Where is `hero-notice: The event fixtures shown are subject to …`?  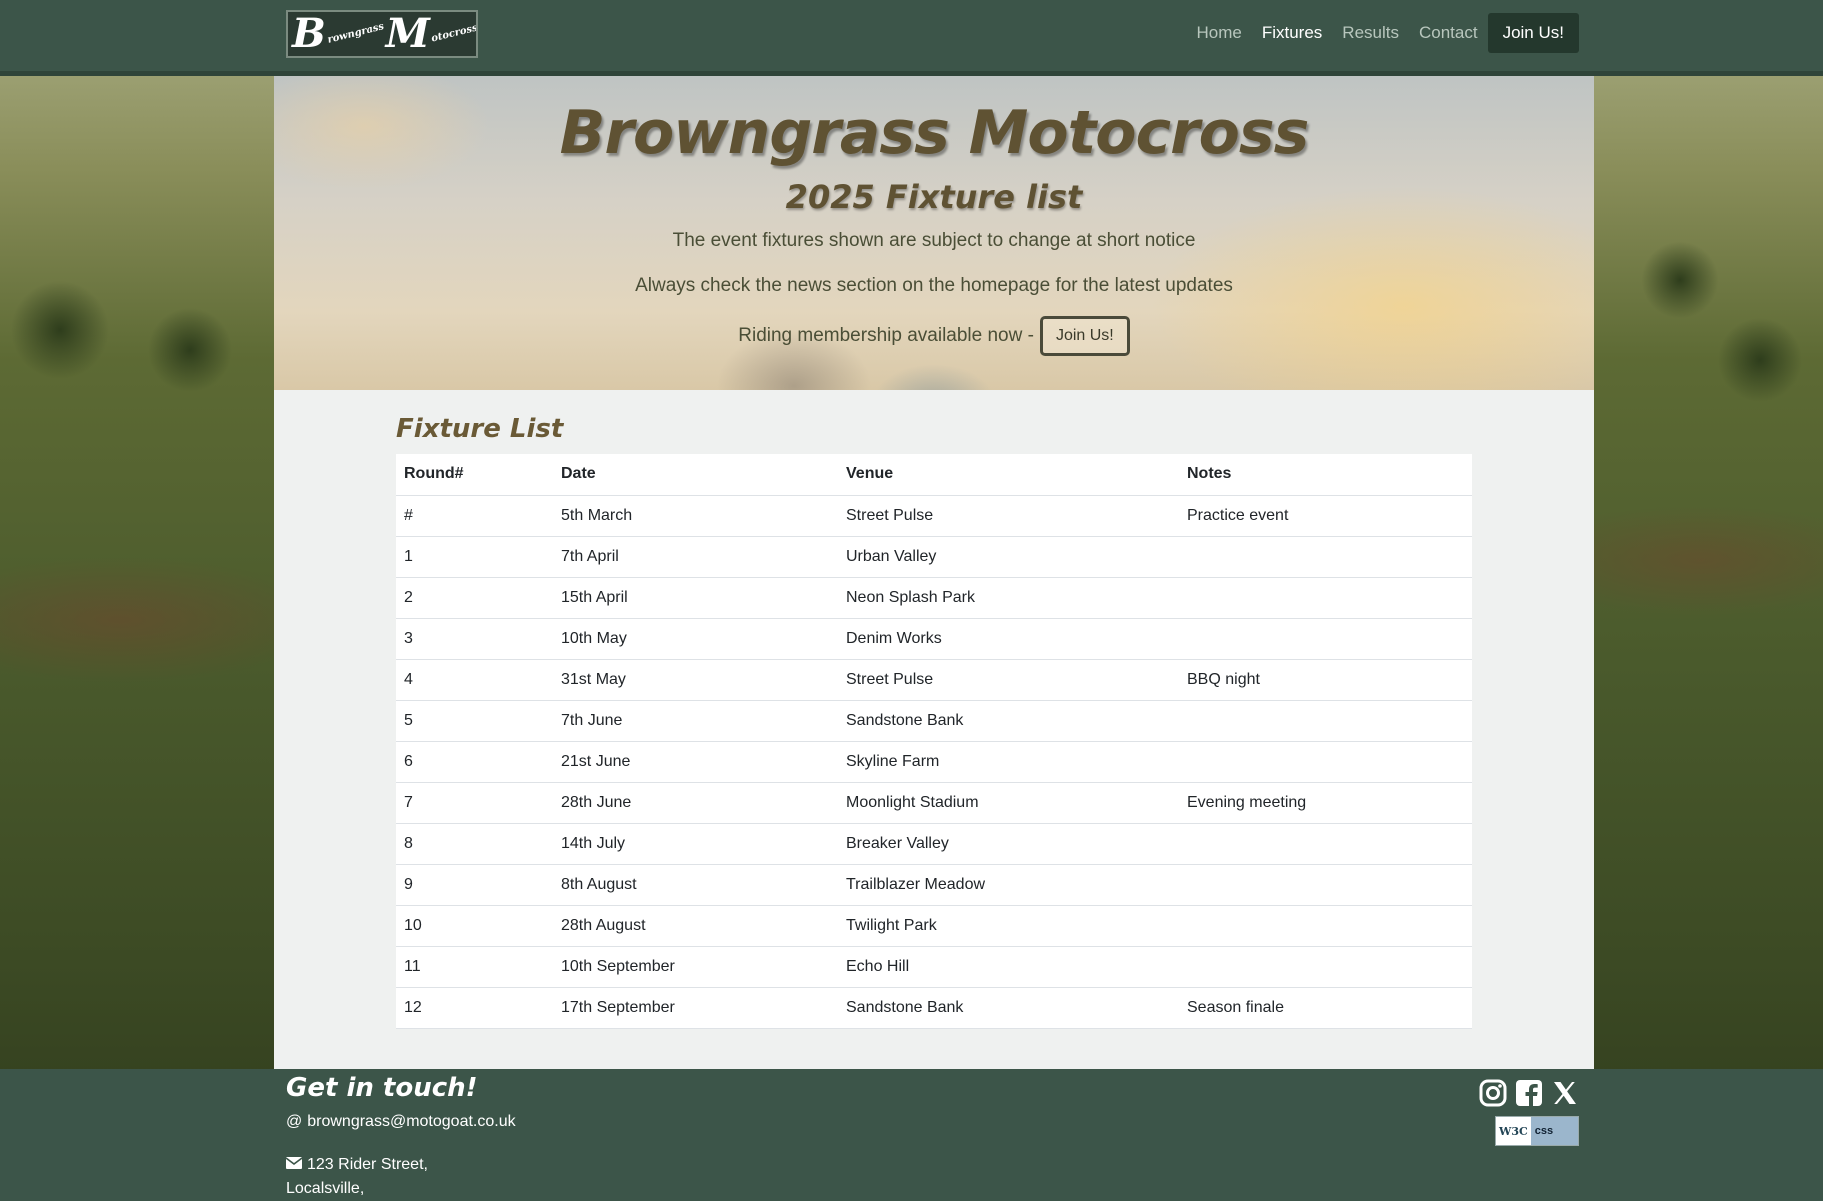 hero-notice: The event fixtures shown are subject to … is located at coordinates (934, 240).